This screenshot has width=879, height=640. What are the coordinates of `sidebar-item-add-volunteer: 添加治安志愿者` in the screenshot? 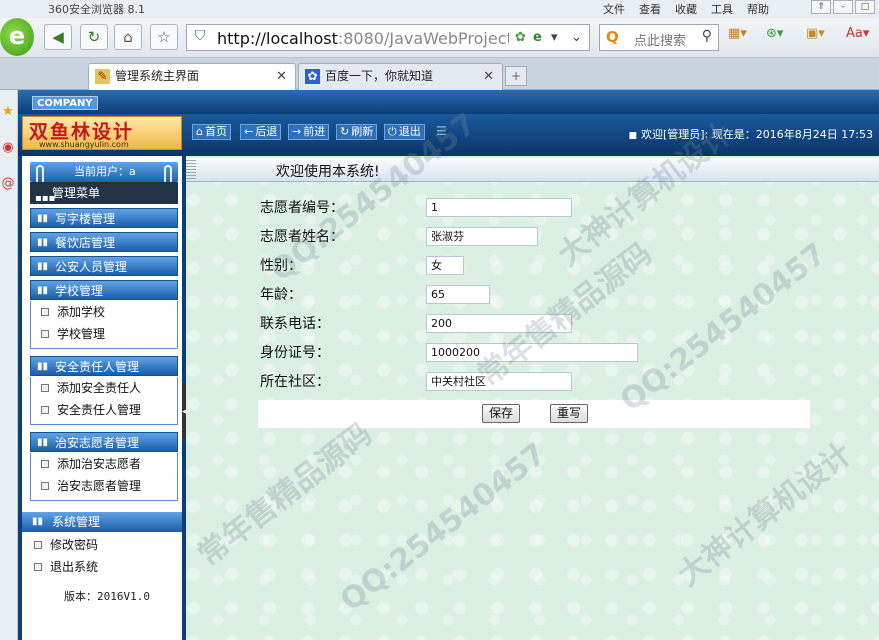 It's located at (104, 464).